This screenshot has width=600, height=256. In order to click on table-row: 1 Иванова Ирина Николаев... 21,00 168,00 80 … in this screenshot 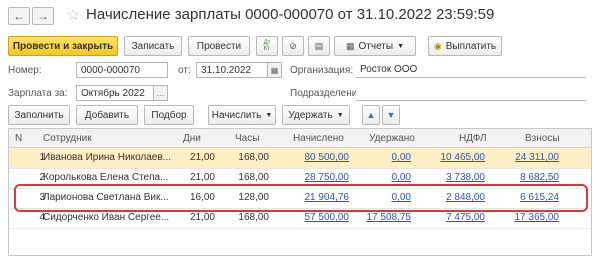, I will do `click(300, 158)`.